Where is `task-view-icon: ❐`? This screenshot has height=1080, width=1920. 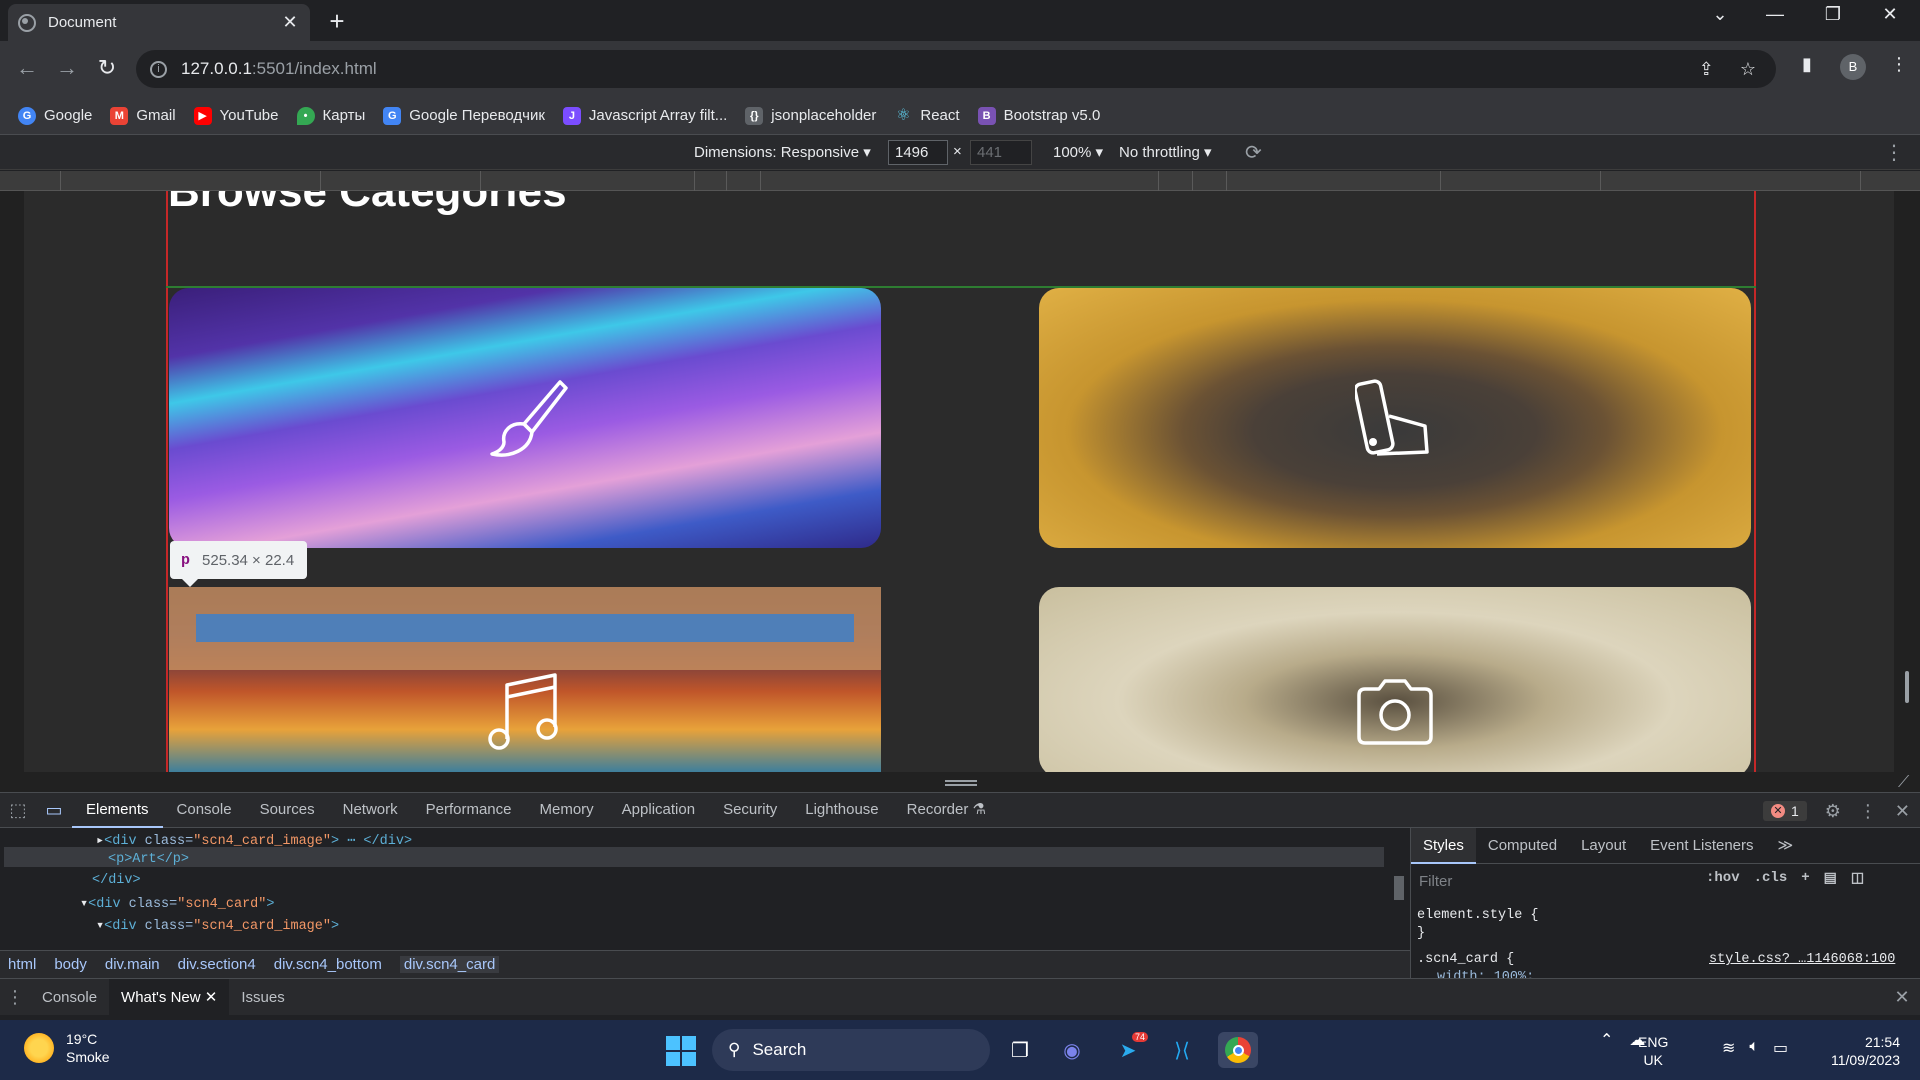
task-view-icon: ❐ is located at coordinates (1020, 1050).